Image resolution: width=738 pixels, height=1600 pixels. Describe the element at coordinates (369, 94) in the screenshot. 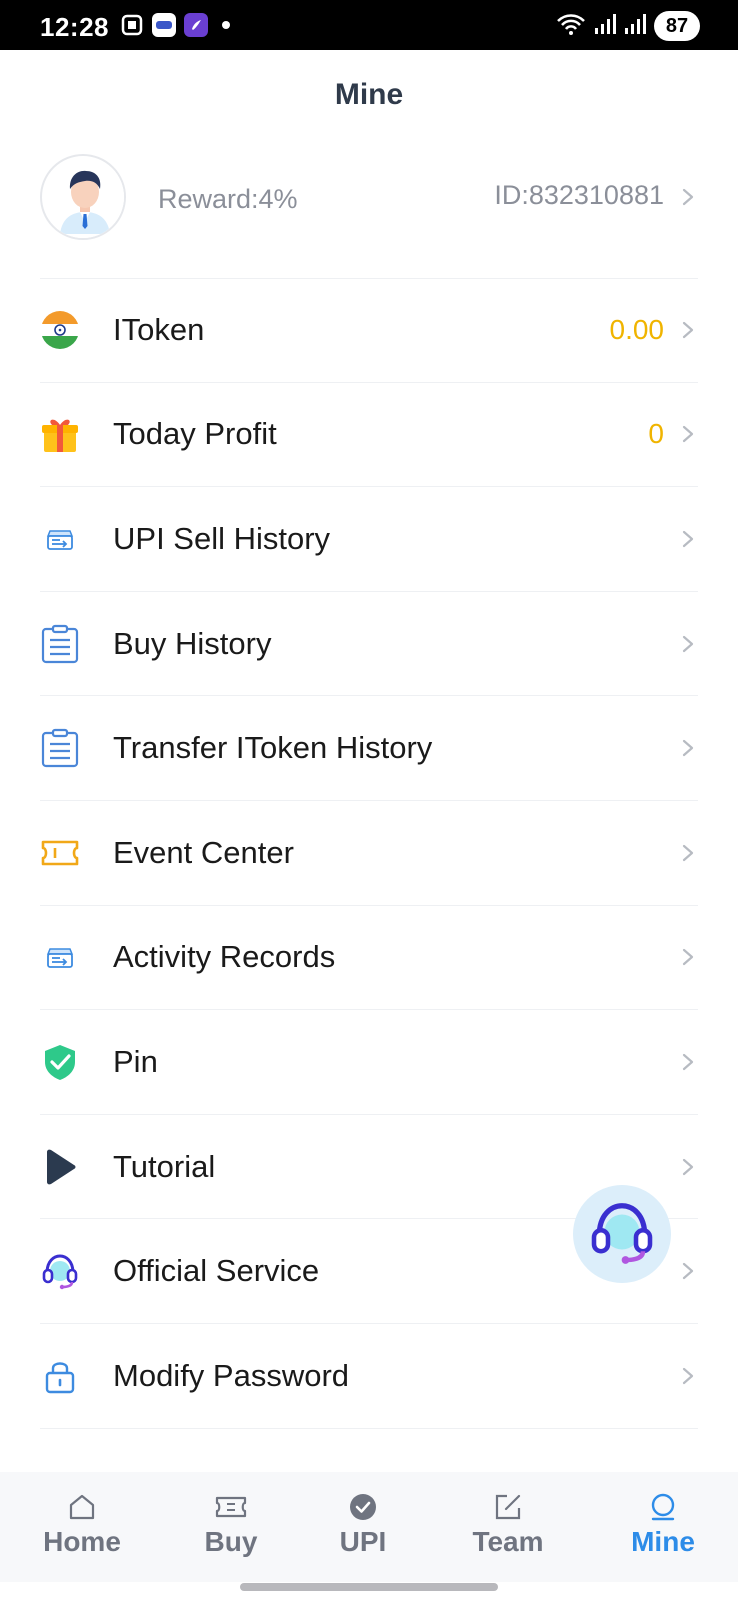

I see `page-title: Mine` at that location.